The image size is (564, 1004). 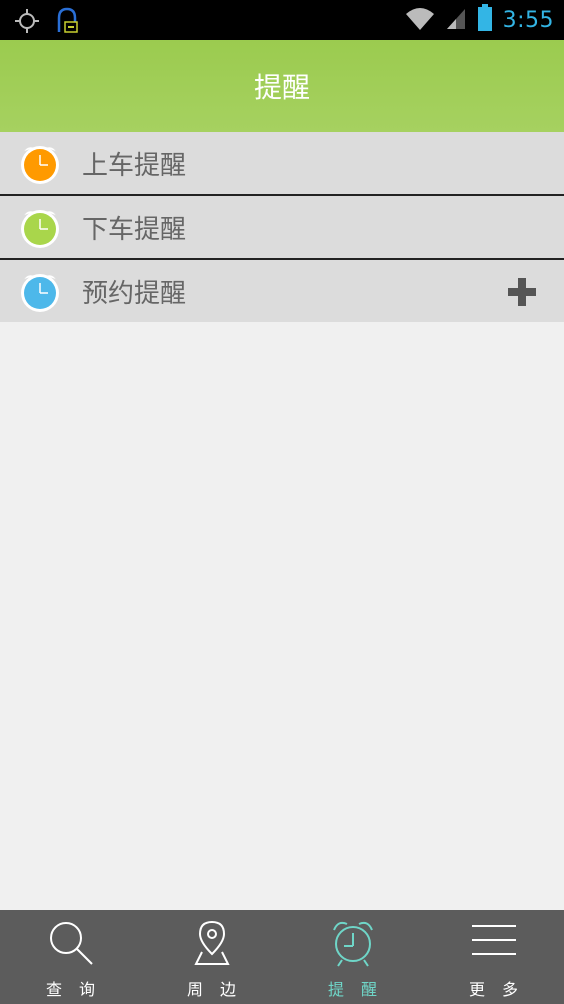 What do you see at coordinates (282, 291) in the screenshot?
I see `reminder-item-appointment: 预约提醒` at bounding box center [282, 291].